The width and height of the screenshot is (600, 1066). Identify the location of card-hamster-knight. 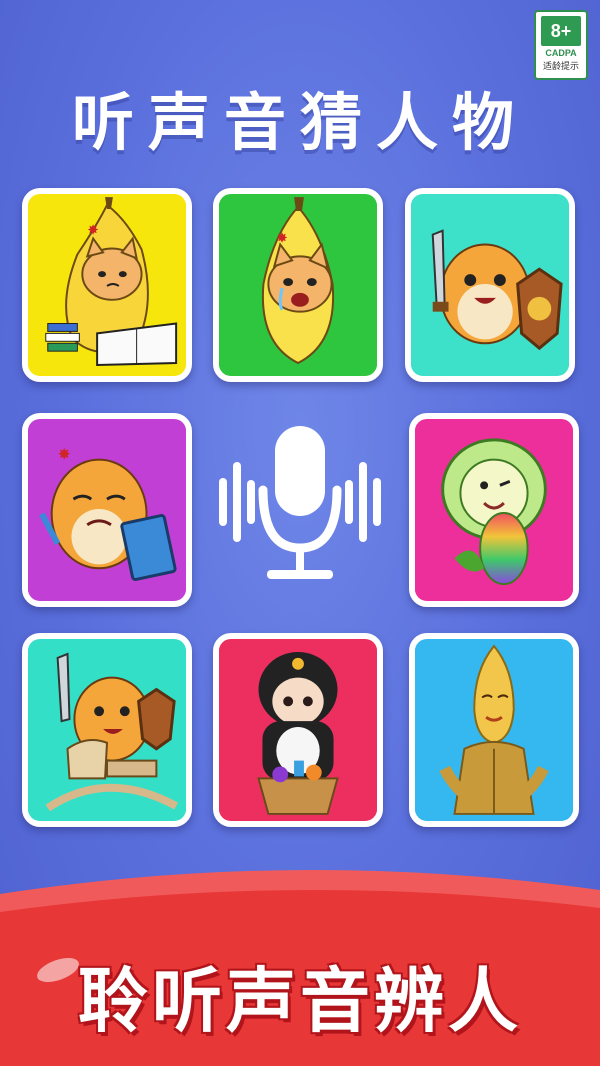
(490, 285).